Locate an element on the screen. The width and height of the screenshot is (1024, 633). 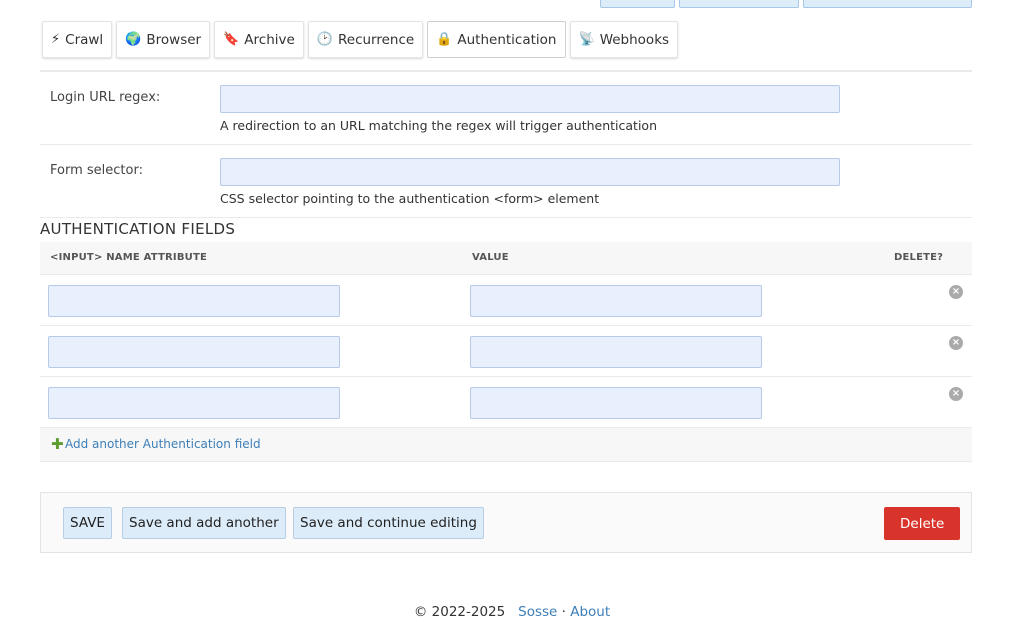
tab-label: Browser is located at coordinates (174, 39).